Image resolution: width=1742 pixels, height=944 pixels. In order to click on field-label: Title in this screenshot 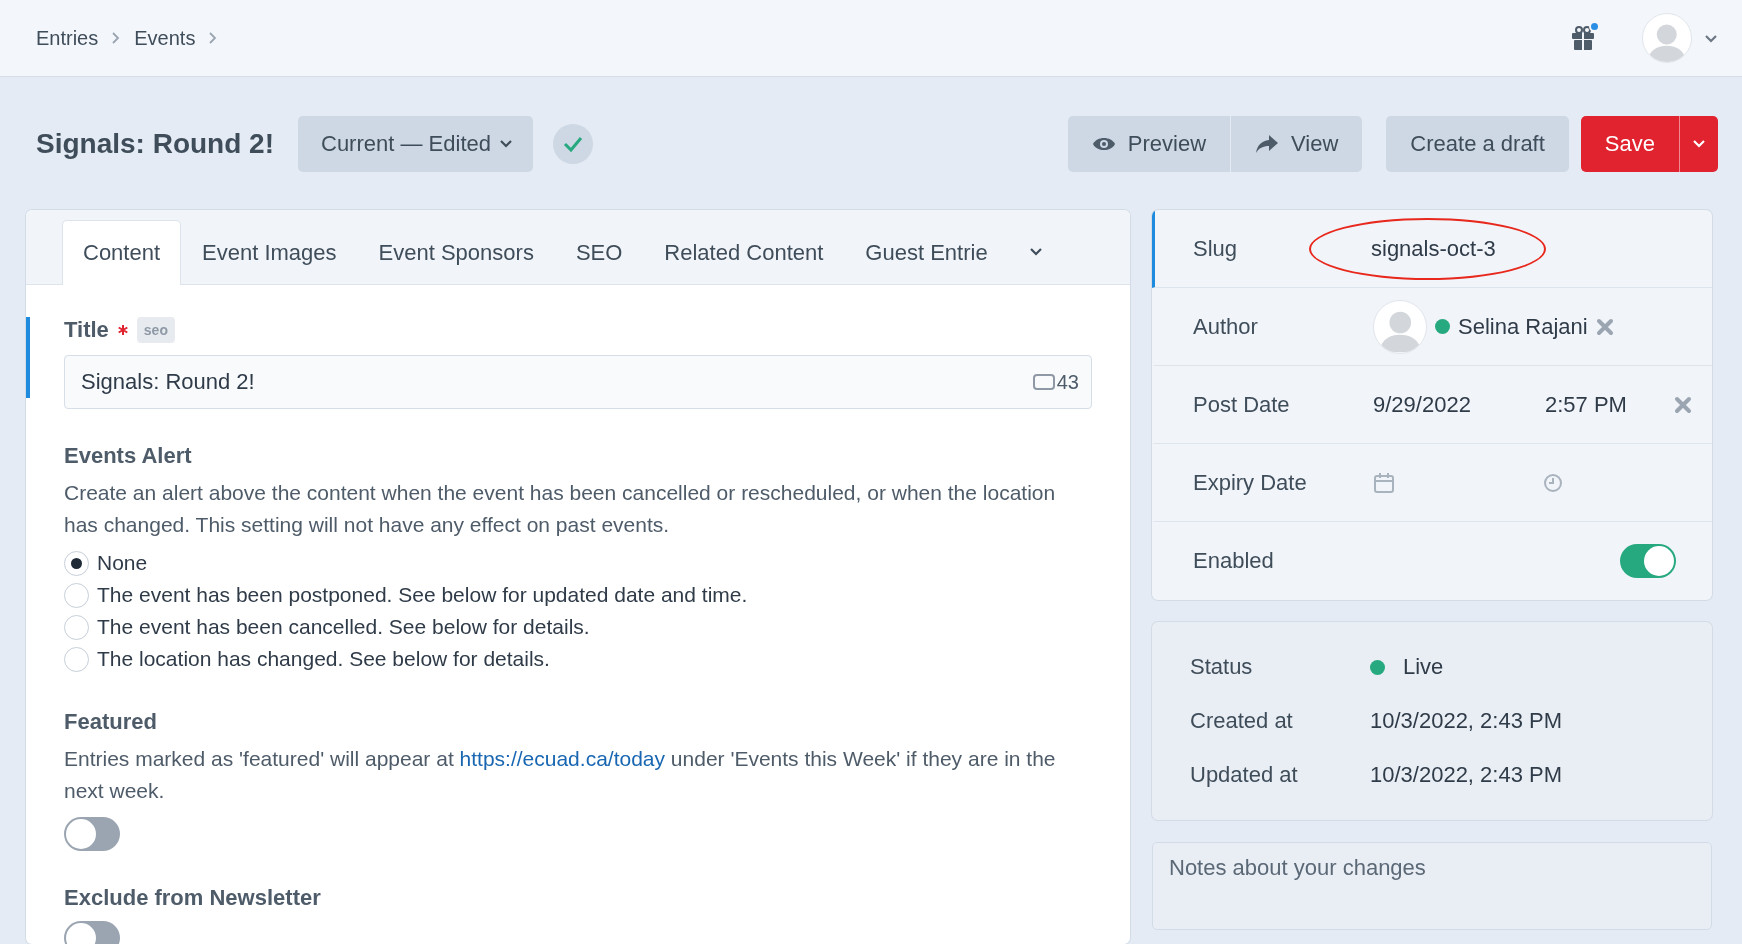, I will do `click(86, 330)`.